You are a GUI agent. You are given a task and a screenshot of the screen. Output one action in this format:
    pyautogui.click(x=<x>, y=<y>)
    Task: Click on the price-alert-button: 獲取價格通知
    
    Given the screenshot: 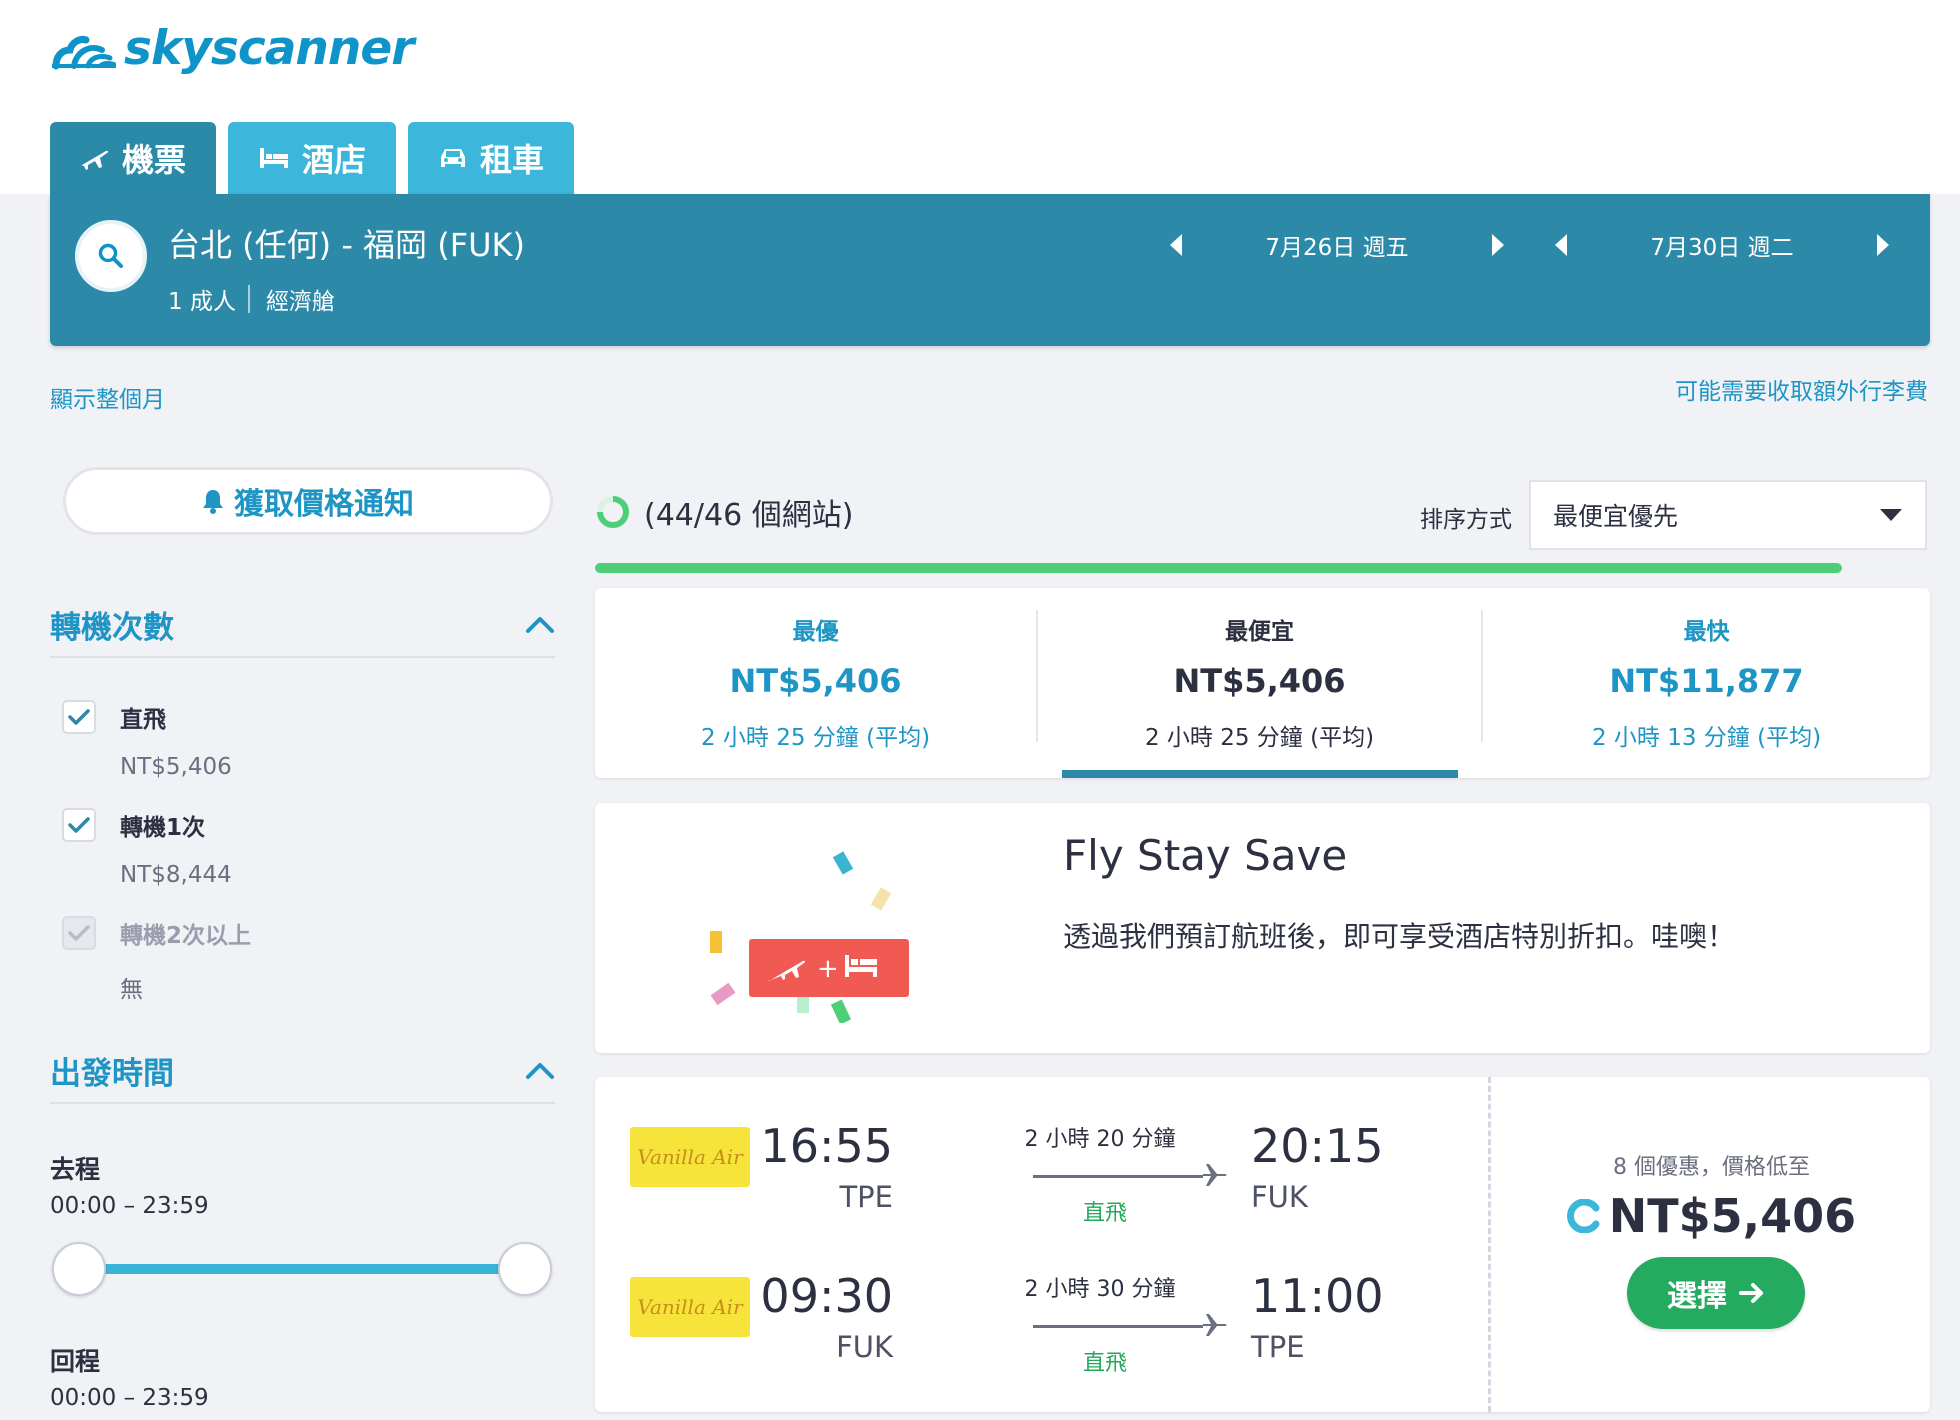 What is the action you would take?
    pyautogui.click(x=308, y=501)
    